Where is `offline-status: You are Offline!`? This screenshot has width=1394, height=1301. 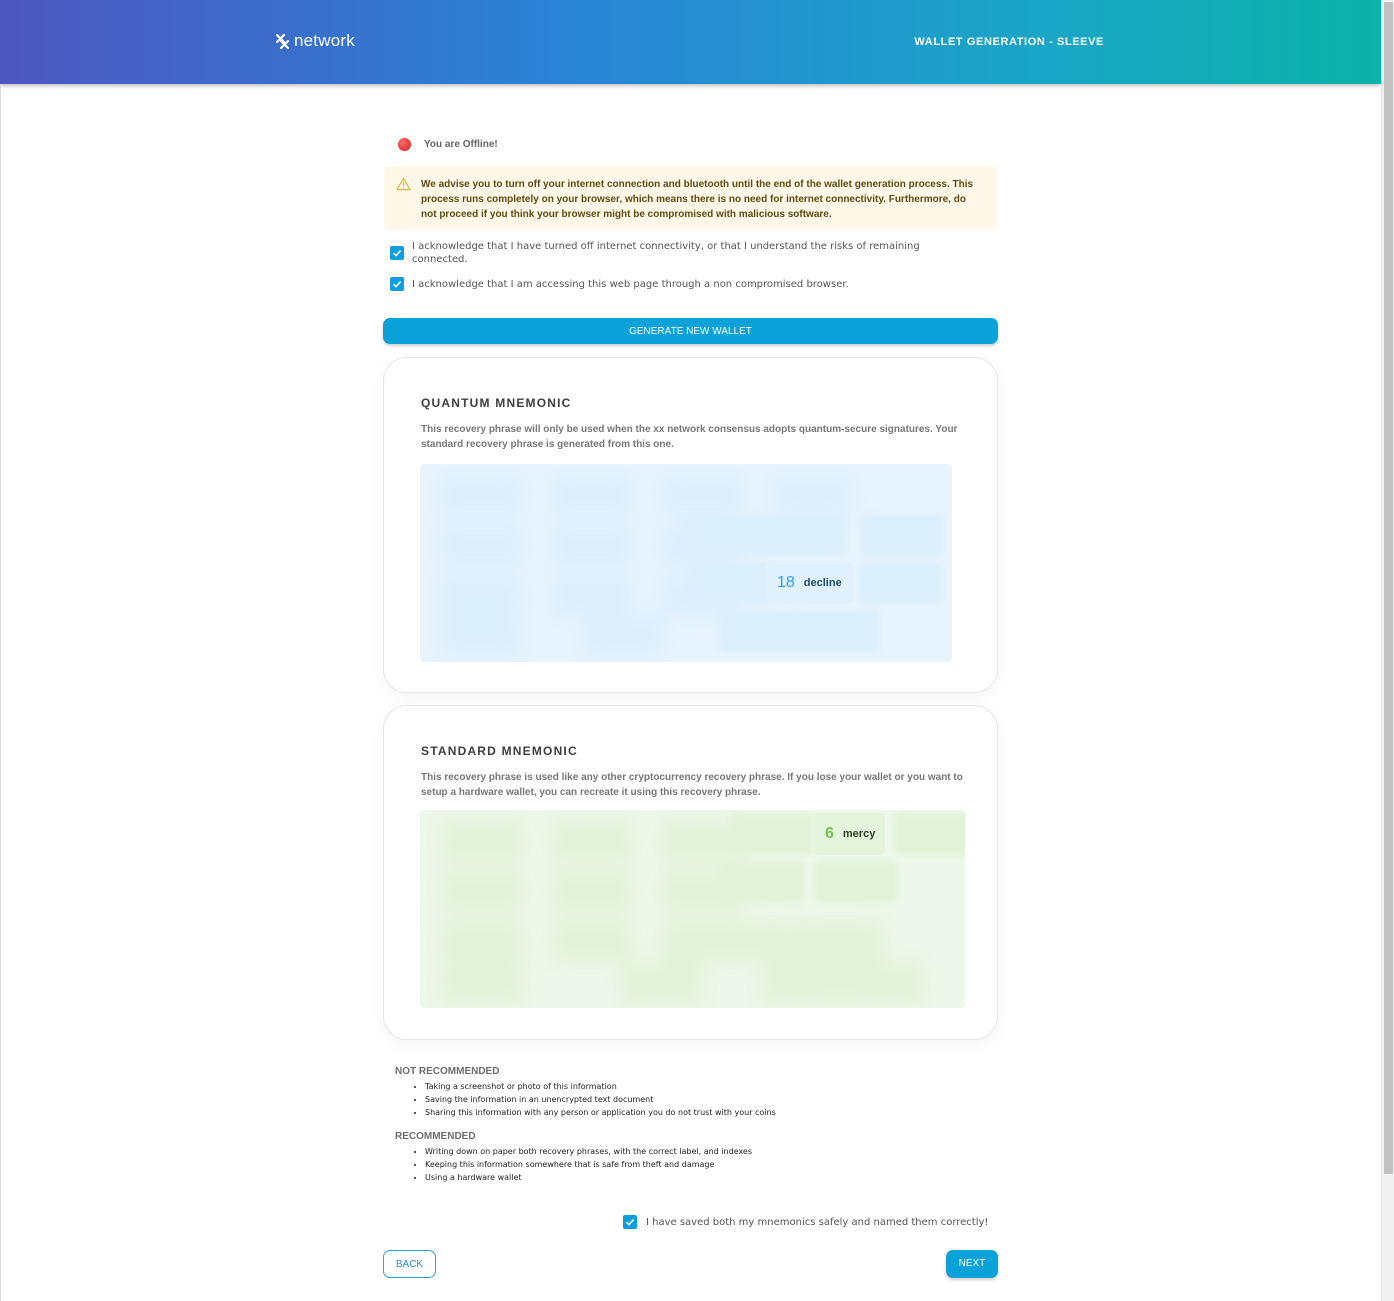
offline-status: You are Offline! is located at coordinates (448, 144).